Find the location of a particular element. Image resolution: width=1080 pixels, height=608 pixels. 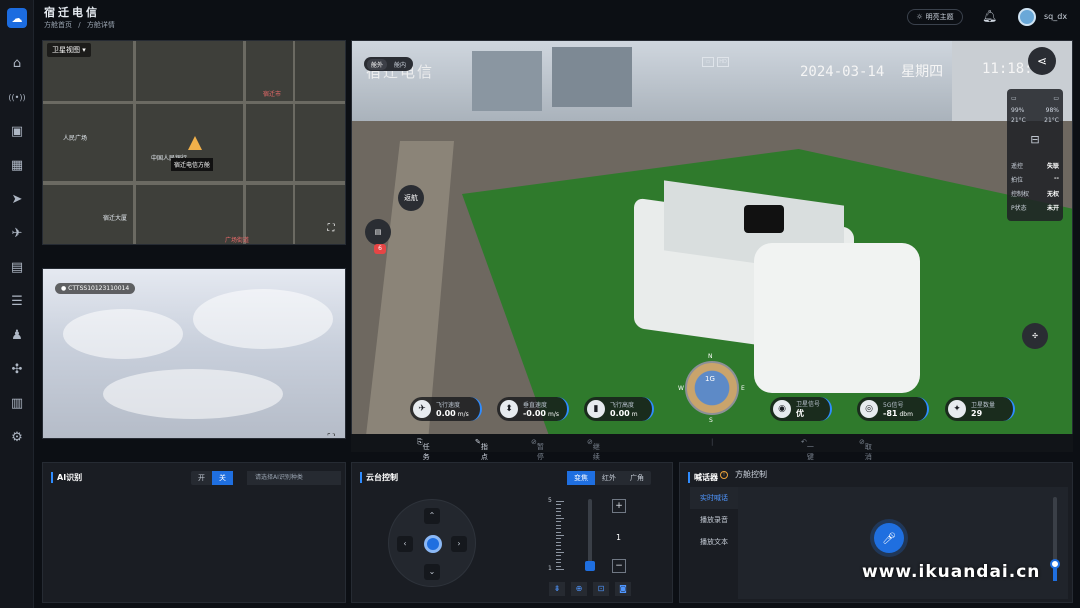

toggle-inside: 舱内 is located at coordinates (400, 64).